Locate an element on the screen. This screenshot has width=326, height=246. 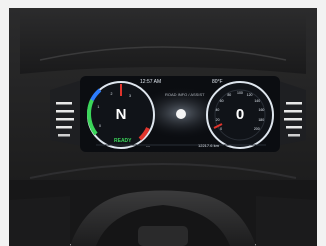
gear-indicator: N is located at coordinates (121, 114).